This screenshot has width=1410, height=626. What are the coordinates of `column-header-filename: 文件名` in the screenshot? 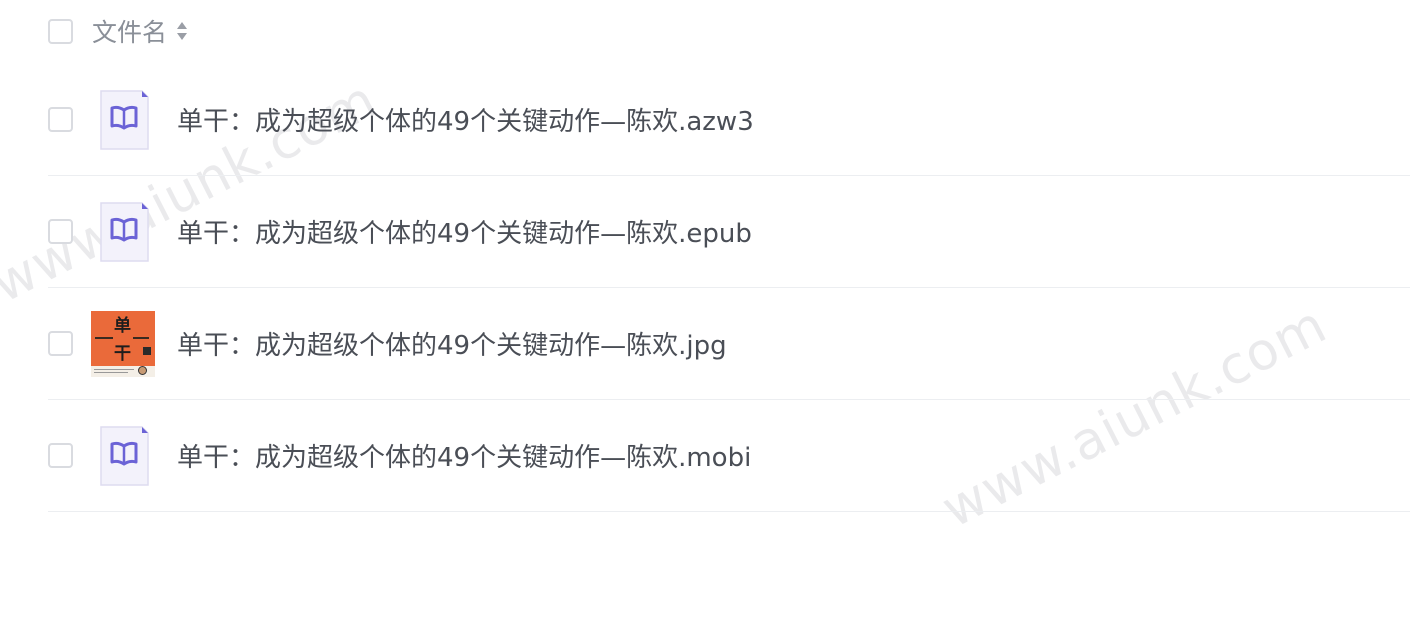 It's located at (129, 31).